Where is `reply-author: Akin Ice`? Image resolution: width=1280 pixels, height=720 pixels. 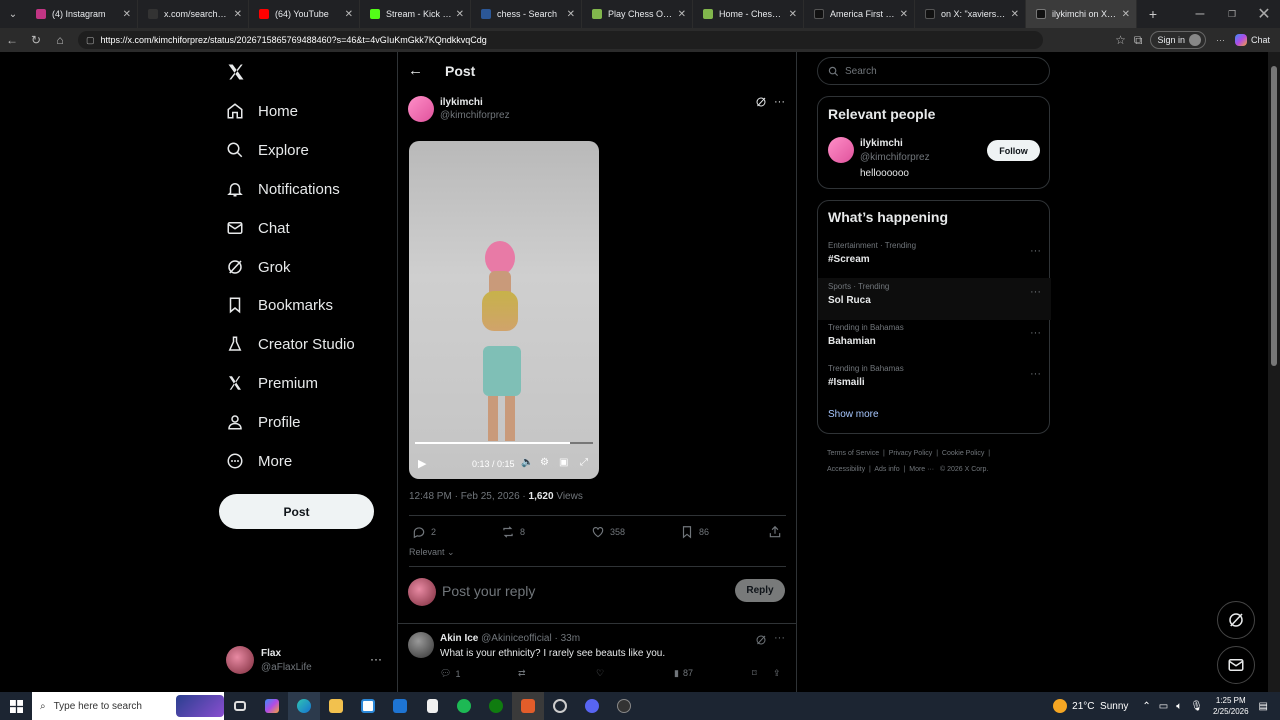 reply-author: Akin Ice is located at coordinates (459, 638).